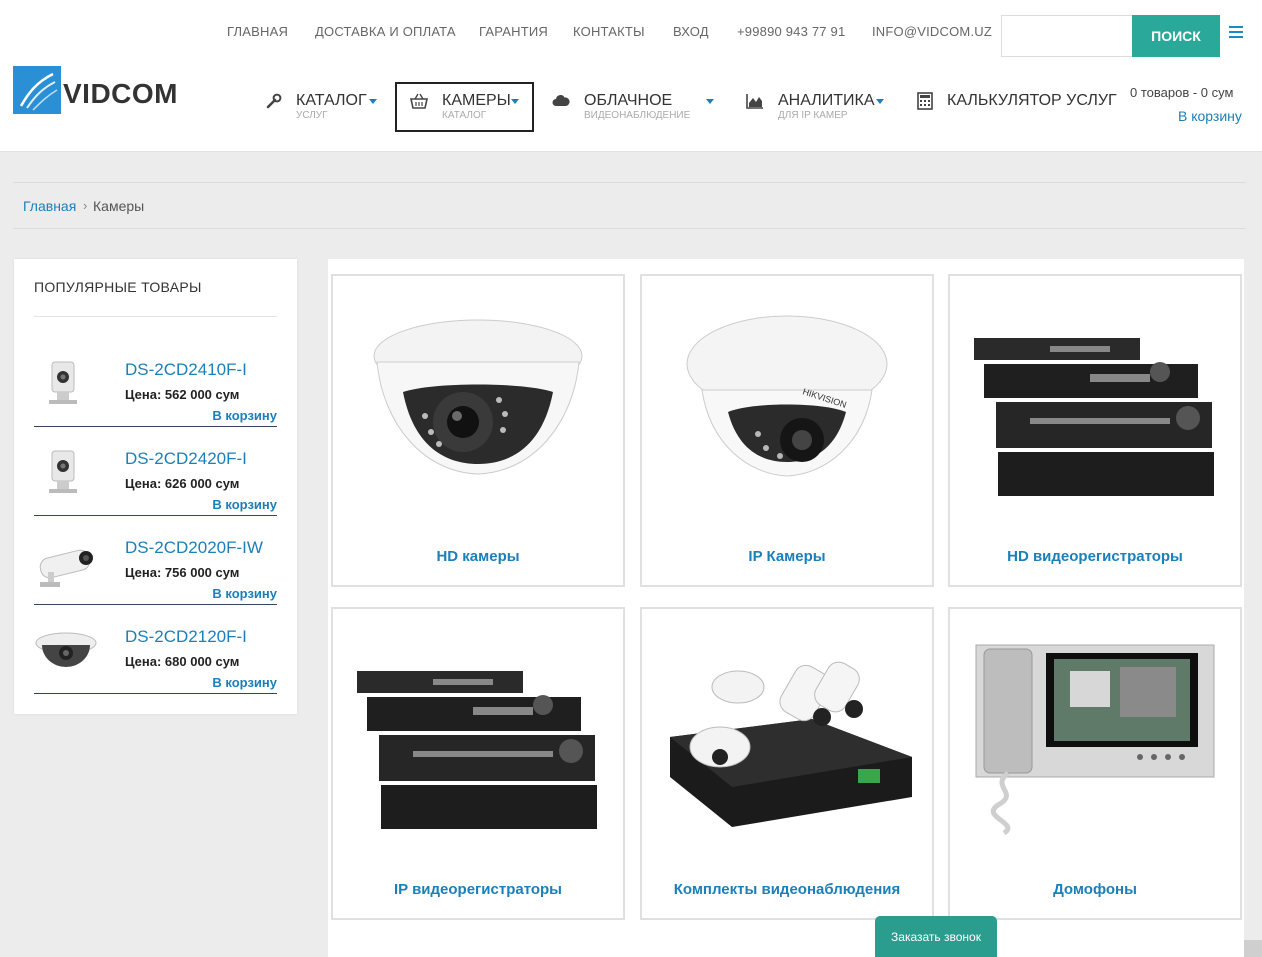  What do you see at coordinates (119, 206) in the screenshot?
I see `breadcrumb-current: Камеры` at bounding box center [119, 206].